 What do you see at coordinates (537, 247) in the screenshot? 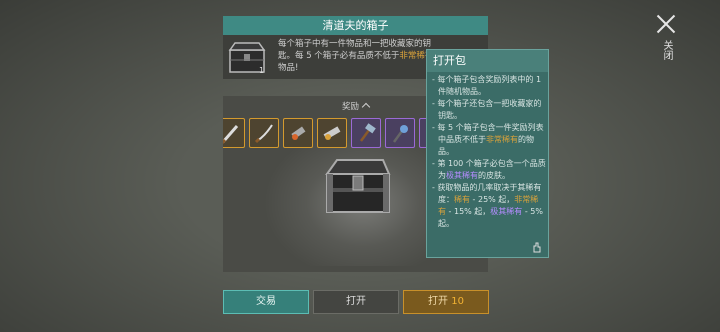
I see `hand-pointer-icon` at bounding box center [537, 247].